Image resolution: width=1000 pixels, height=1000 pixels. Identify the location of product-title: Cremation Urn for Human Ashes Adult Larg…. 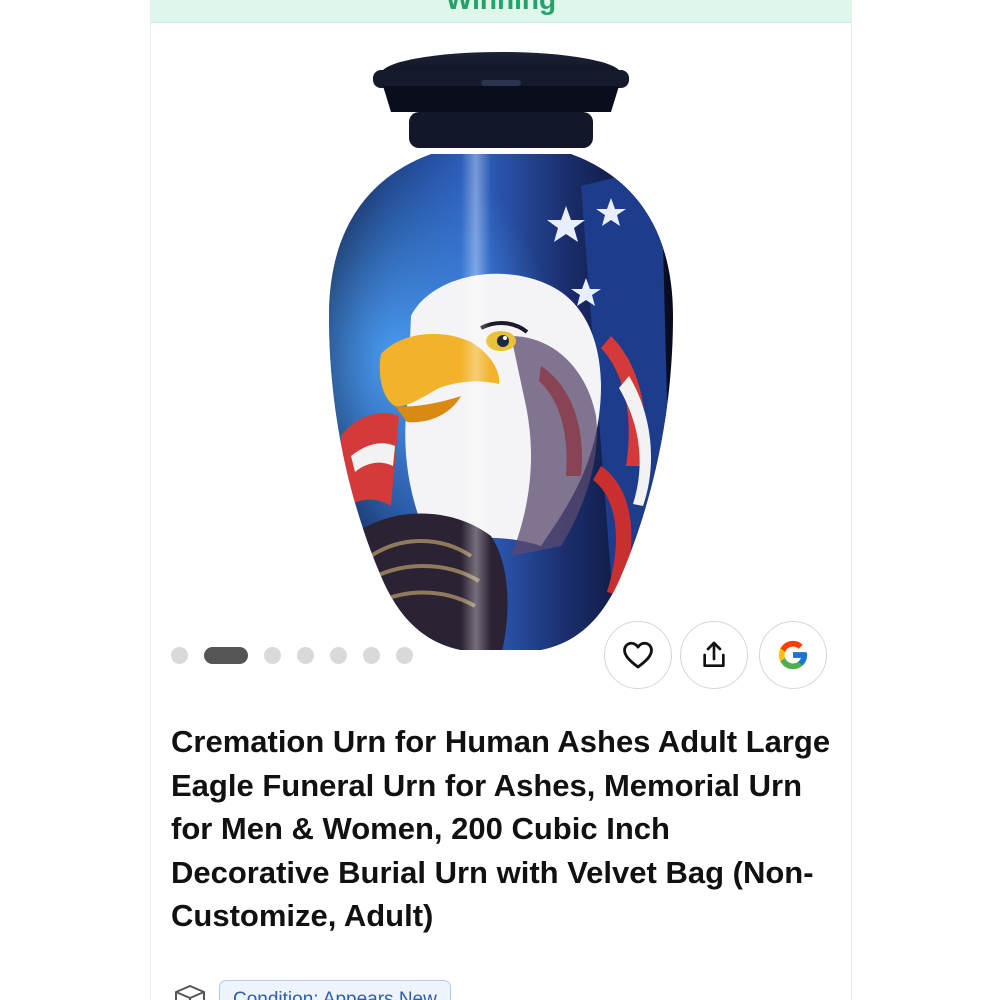
(501, 828).